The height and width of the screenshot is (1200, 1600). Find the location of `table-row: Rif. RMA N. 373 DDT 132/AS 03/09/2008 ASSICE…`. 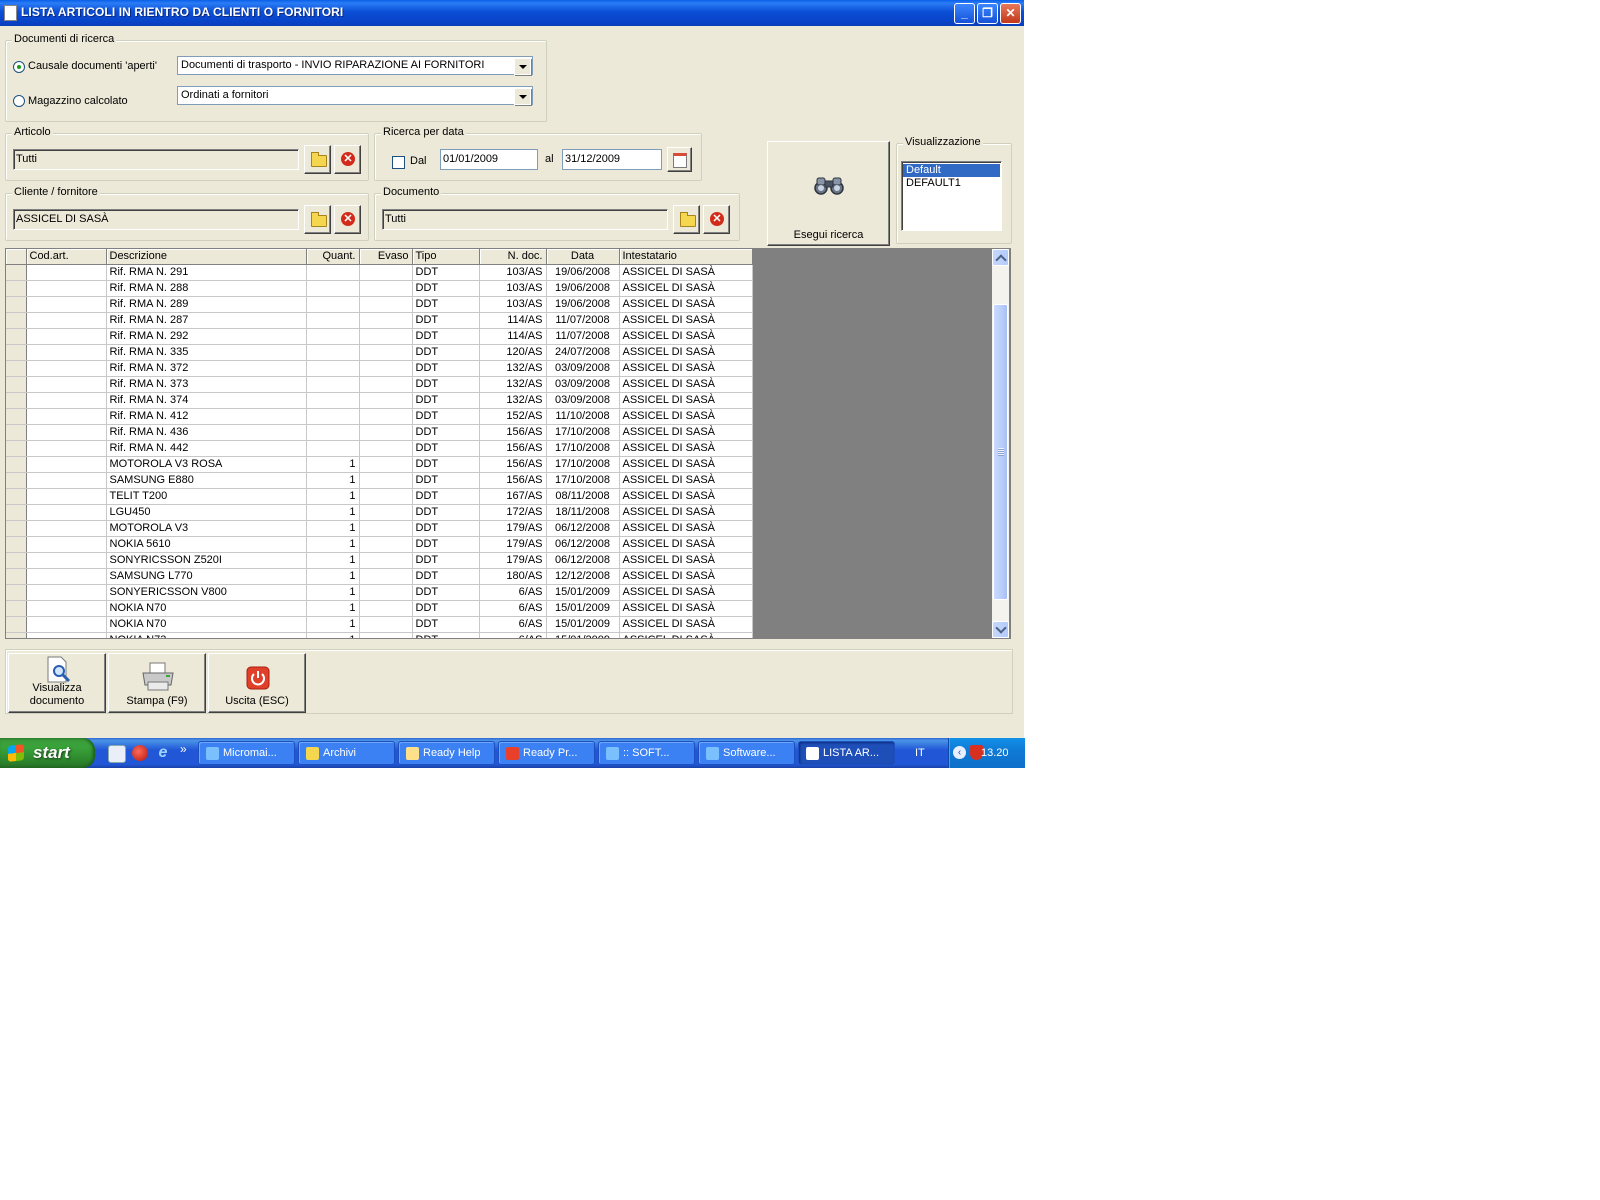

table-row: Rif. RMA N. 373 DDT 132/AS 03/09/2008 ASSICE… is located at coordinates (379, 384).